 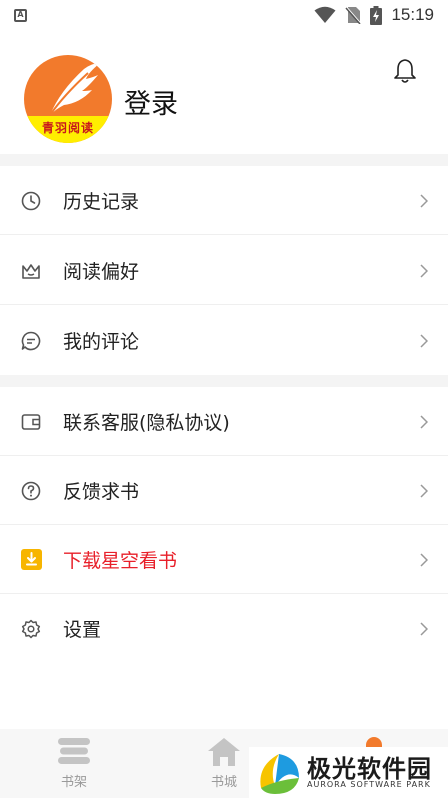 I want to click on wifi-icon, so click(x=325, y=14).